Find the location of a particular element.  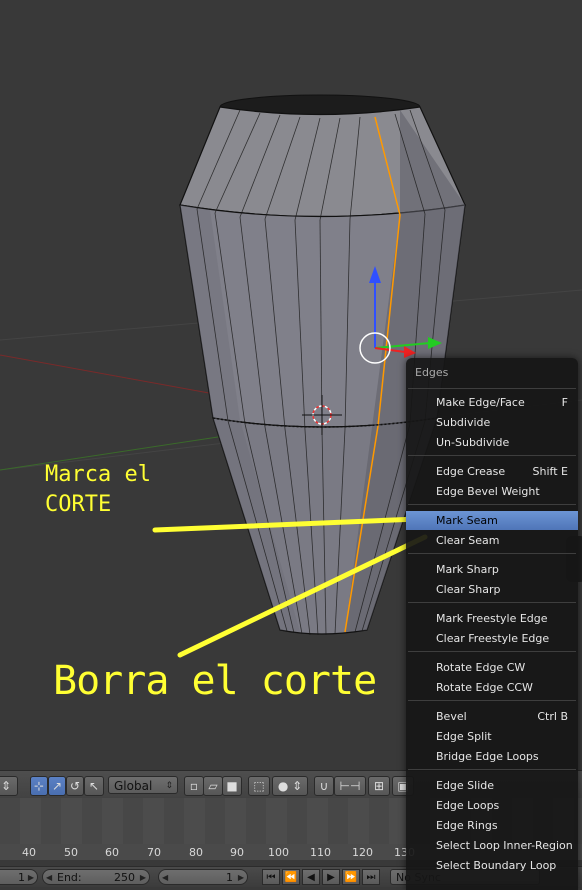

menu-item-select-boundary-loop: Select Boundary Loop is located at coordinates (492, 865).